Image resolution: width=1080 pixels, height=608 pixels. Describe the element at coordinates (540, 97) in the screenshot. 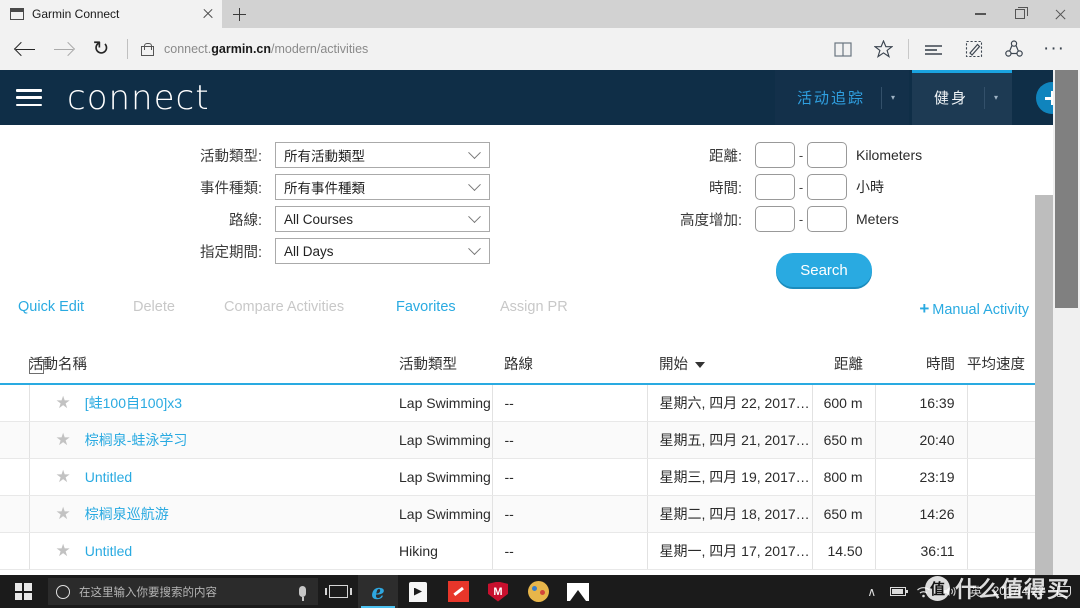

I see `site-header: connect 活动追踪 ▾ 健身 ▾` at that location.